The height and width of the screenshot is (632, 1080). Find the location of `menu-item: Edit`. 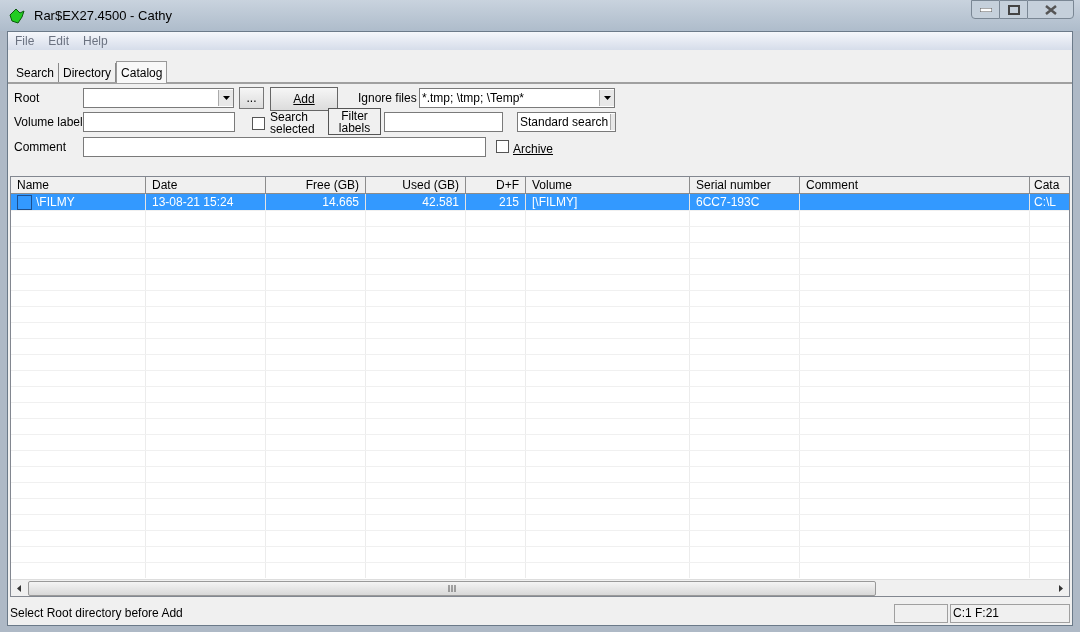

menu-item: Edit is located at coordinates (59, 41).